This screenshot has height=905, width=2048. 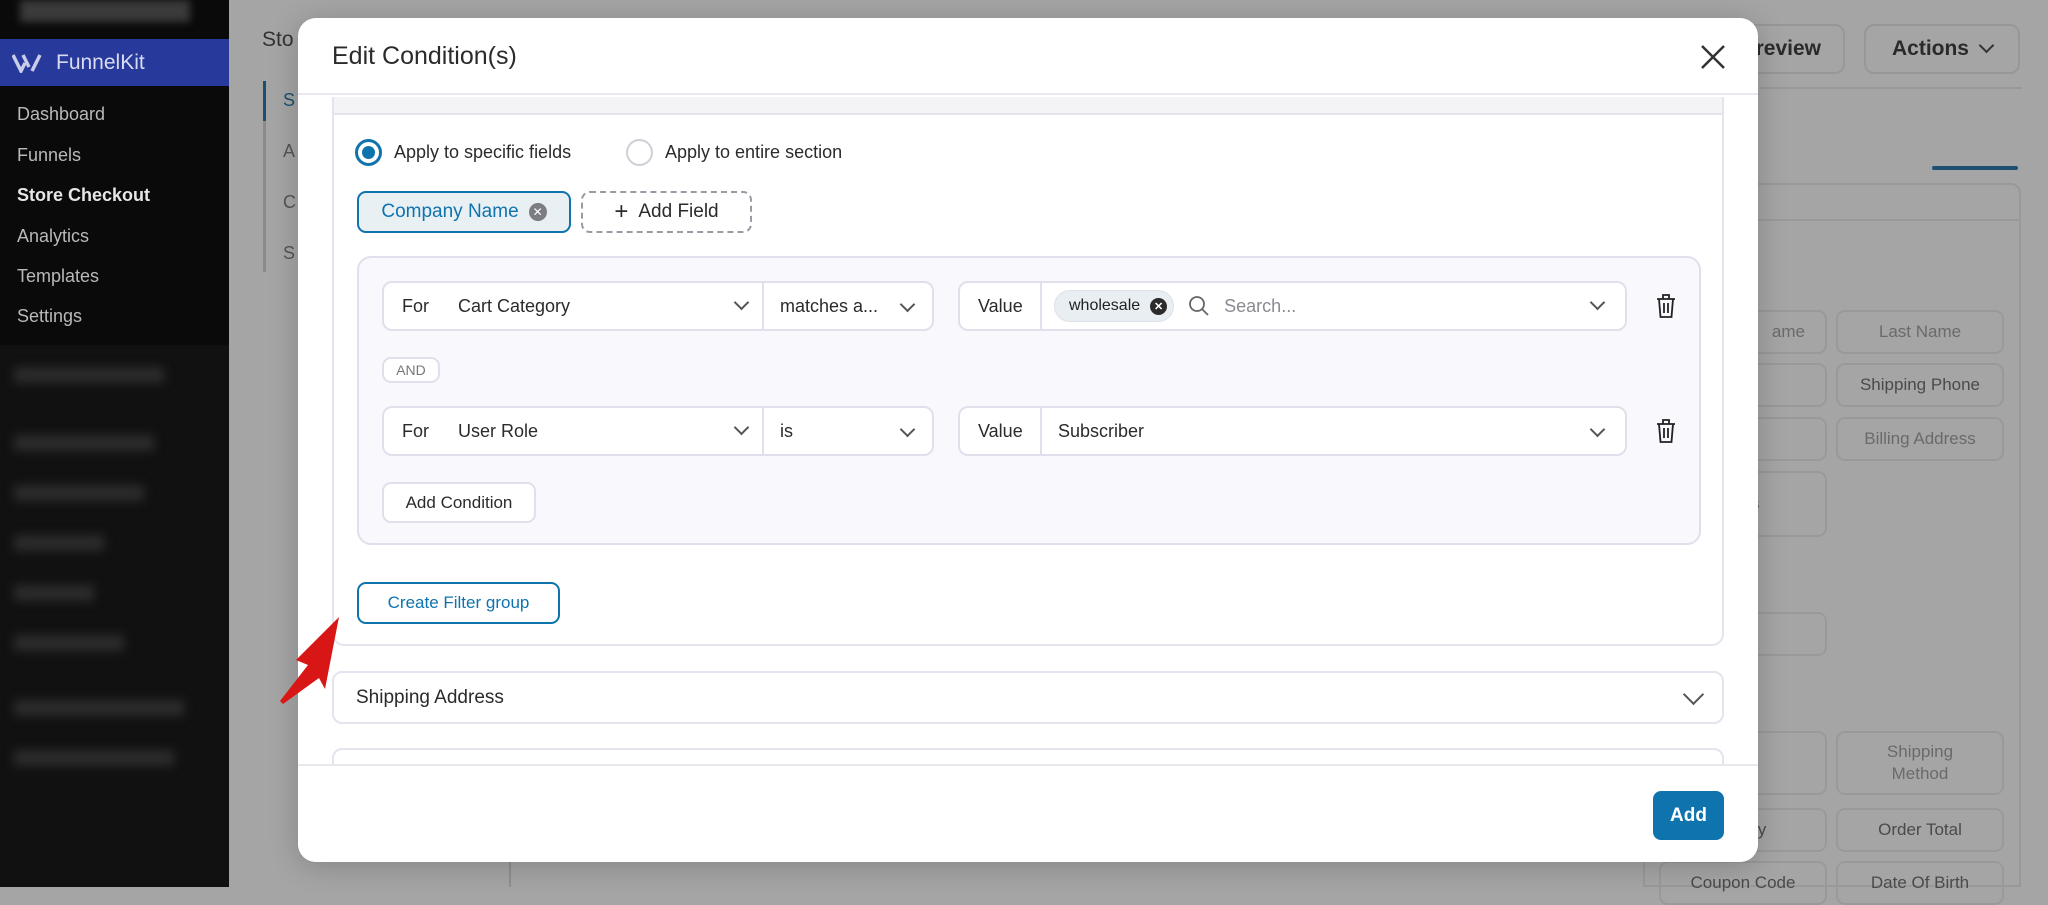 I want to click on radio-label: Apply to specific fields, so click(x=483, y=152).